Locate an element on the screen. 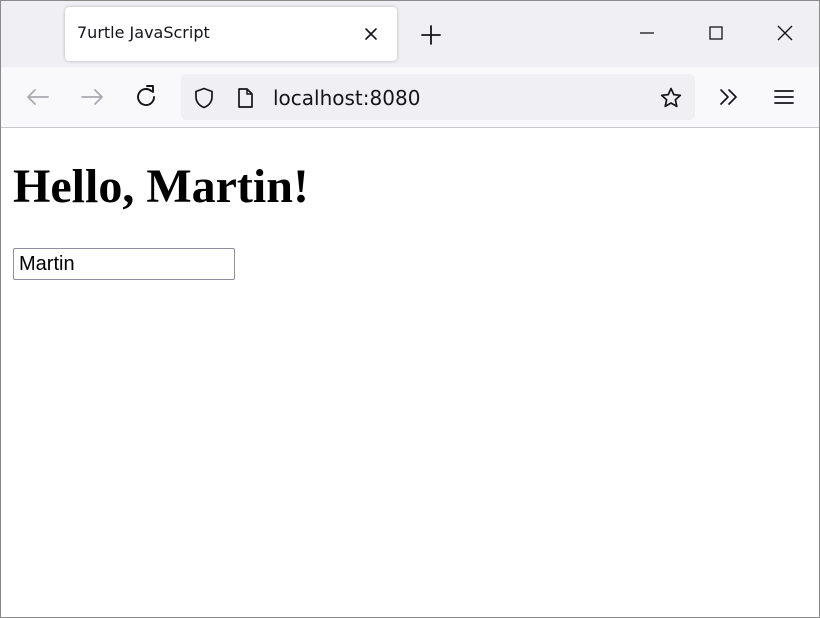 This screenshot has height=618, width=820. forward-arrow-icon is located at coordinates (92, 97).